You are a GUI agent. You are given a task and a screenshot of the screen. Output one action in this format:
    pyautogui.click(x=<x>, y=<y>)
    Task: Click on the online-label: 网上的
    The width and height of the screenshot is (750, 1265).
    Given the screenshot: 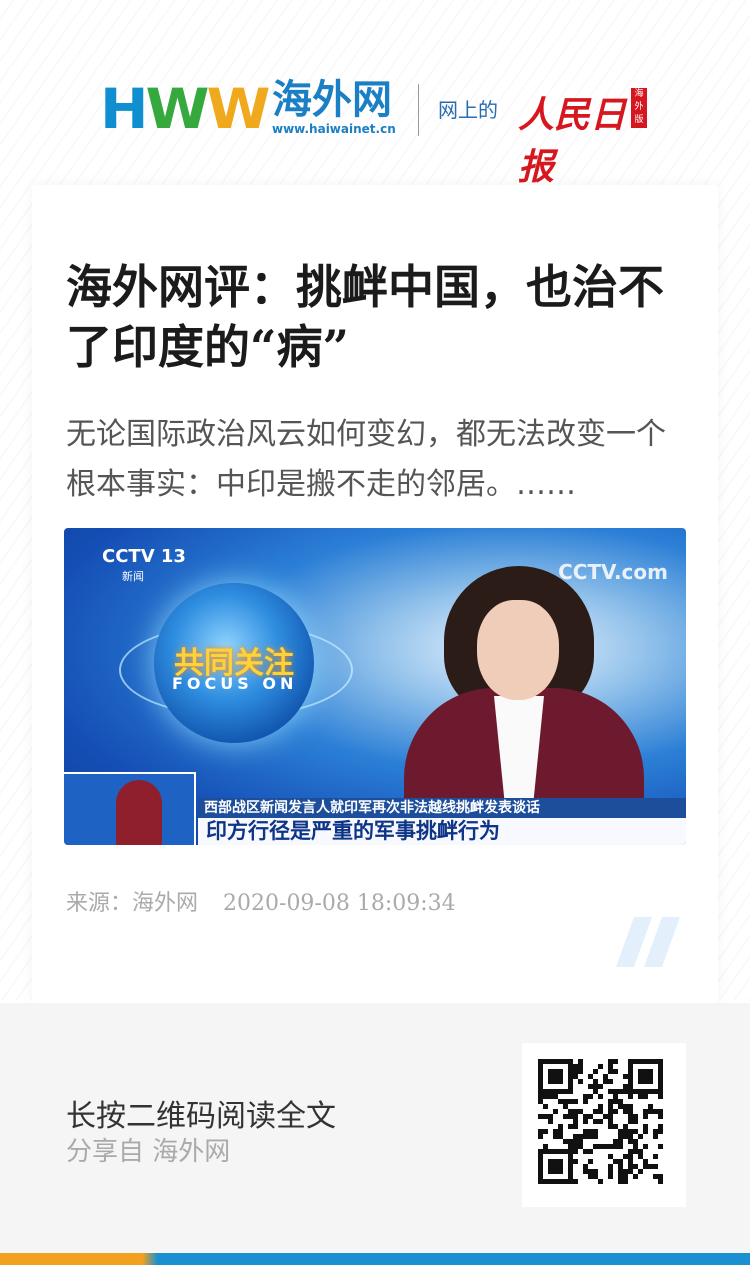 What is the action you would take?
    pyautogui.click(x=468, y=110)
    